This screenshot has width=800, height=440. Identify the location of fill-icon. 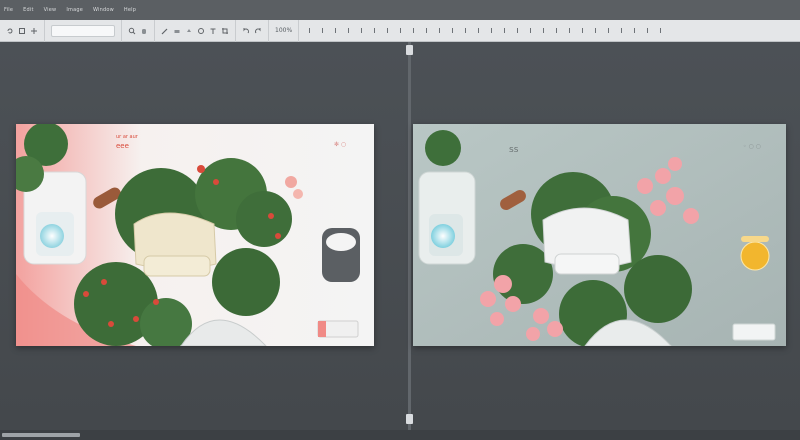
(189, 31).